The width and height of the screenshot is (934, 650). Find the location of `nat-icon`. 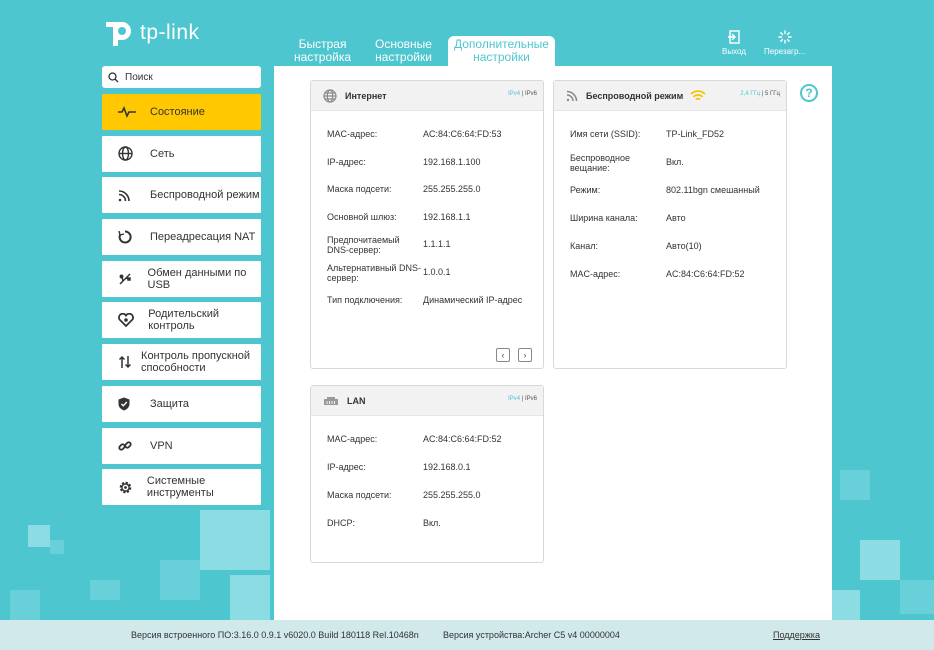

nat-icon is located at coordinates (132, 237).